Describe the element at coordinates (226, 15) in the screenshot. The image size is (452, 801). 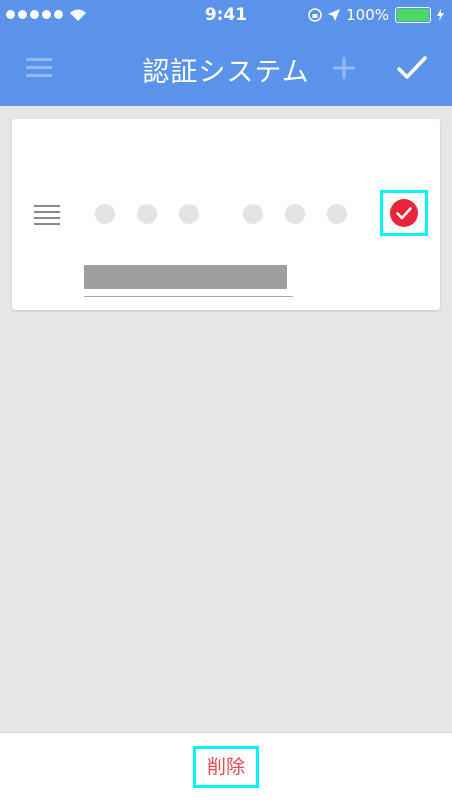
I see `status-bar: 9:41 100%` at that location.